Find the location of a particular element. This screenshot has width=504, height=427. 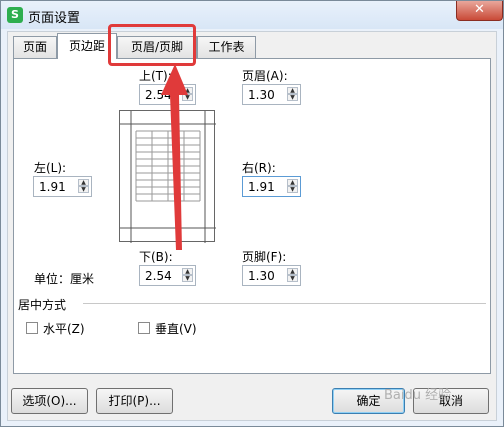

watermark: Baidu 经验 is located at coordinates (418, 395).